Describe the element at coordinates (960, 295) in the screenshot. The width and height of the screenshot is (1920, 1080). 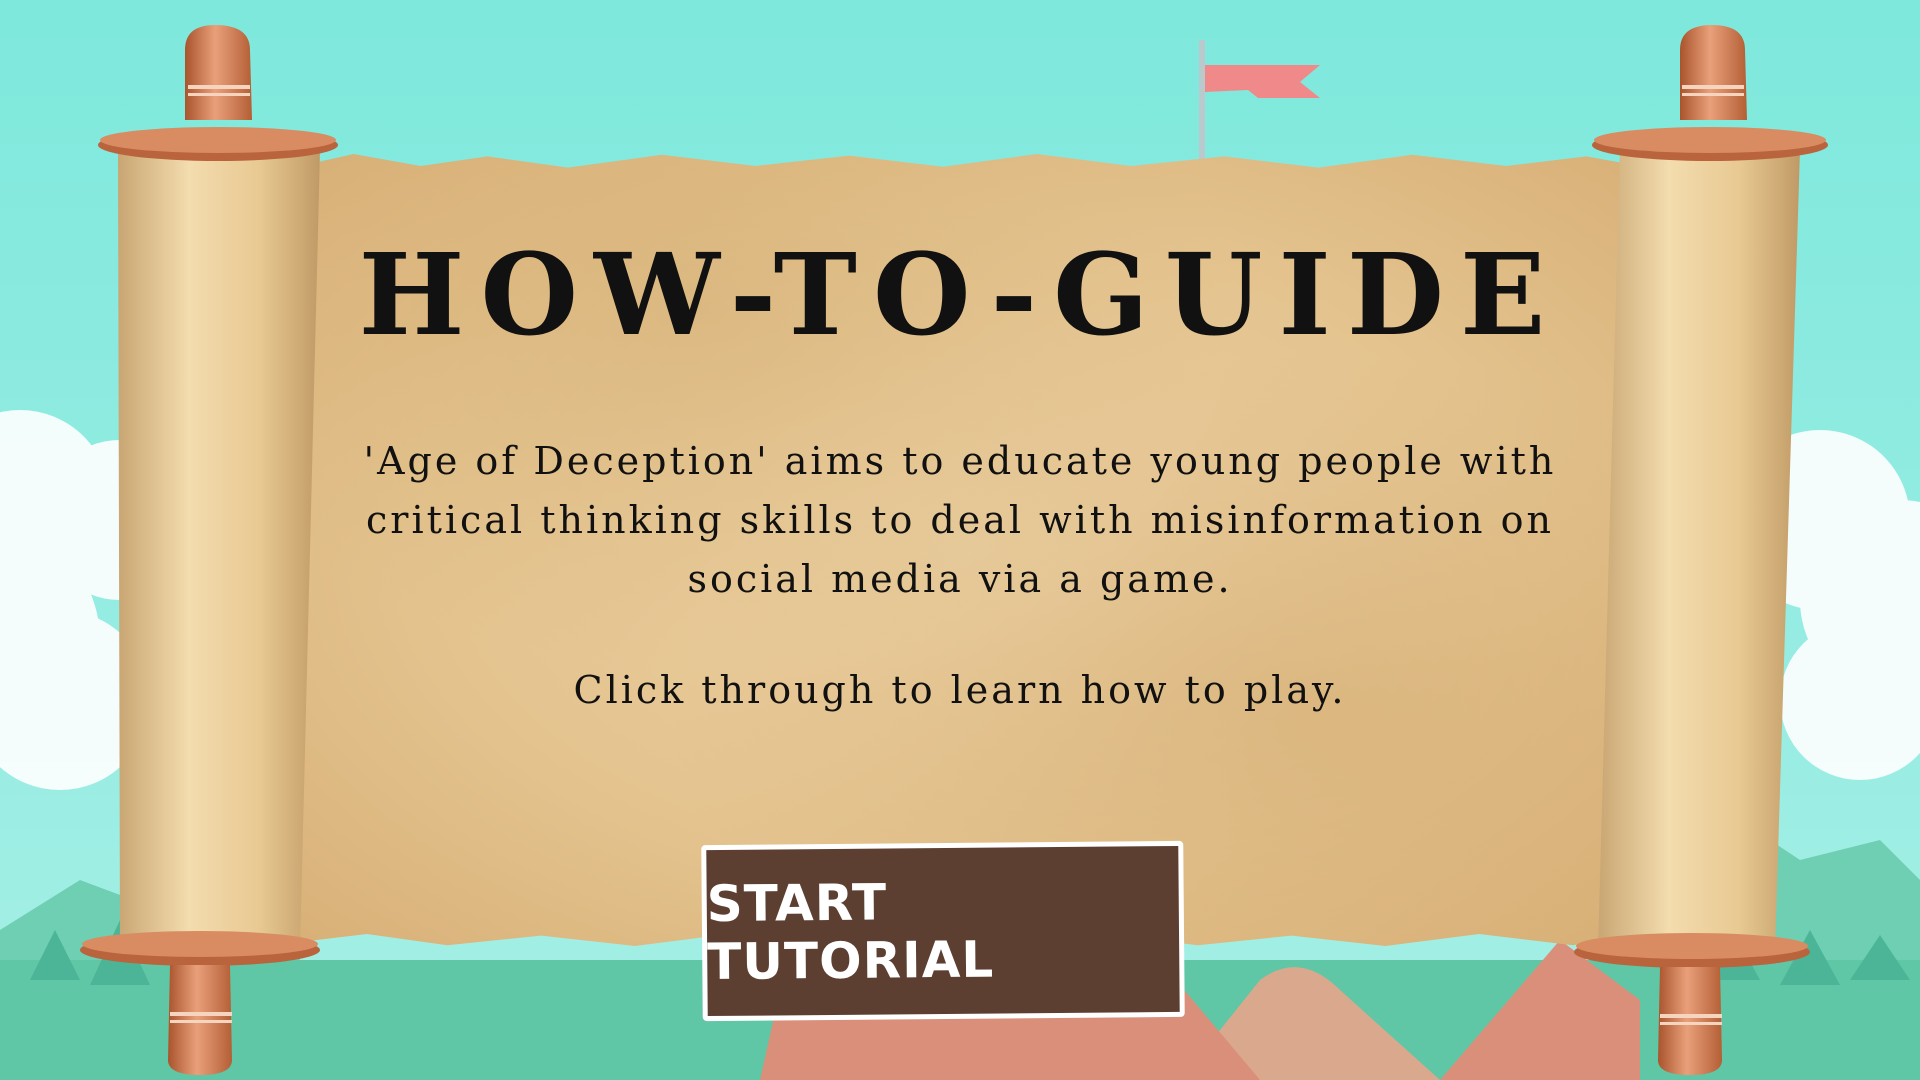
I see `guide-title: HOW-TO-GUIDE` at that location.